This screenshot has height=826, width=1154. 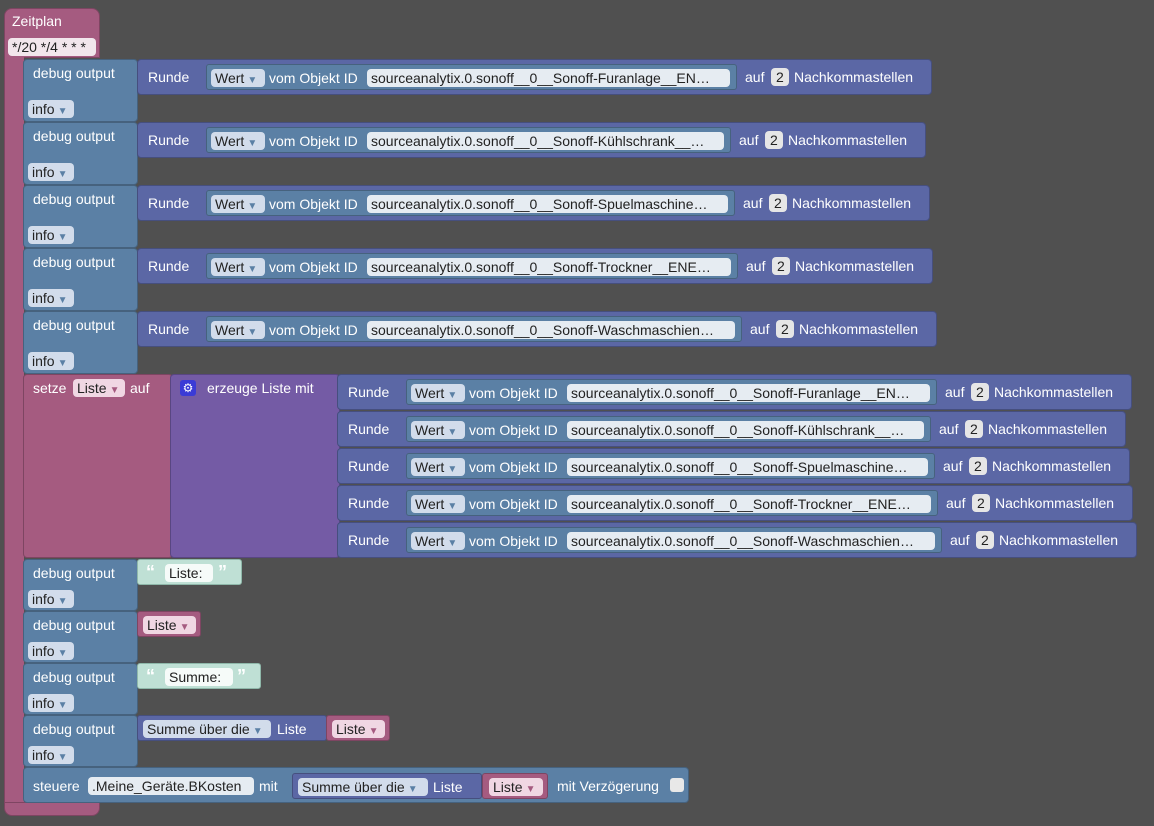 What do you see at coordinates (80, 741) in the screenshot?
I see `debug-output-summe: debug output info ▼` at bounding box center [80, 741].